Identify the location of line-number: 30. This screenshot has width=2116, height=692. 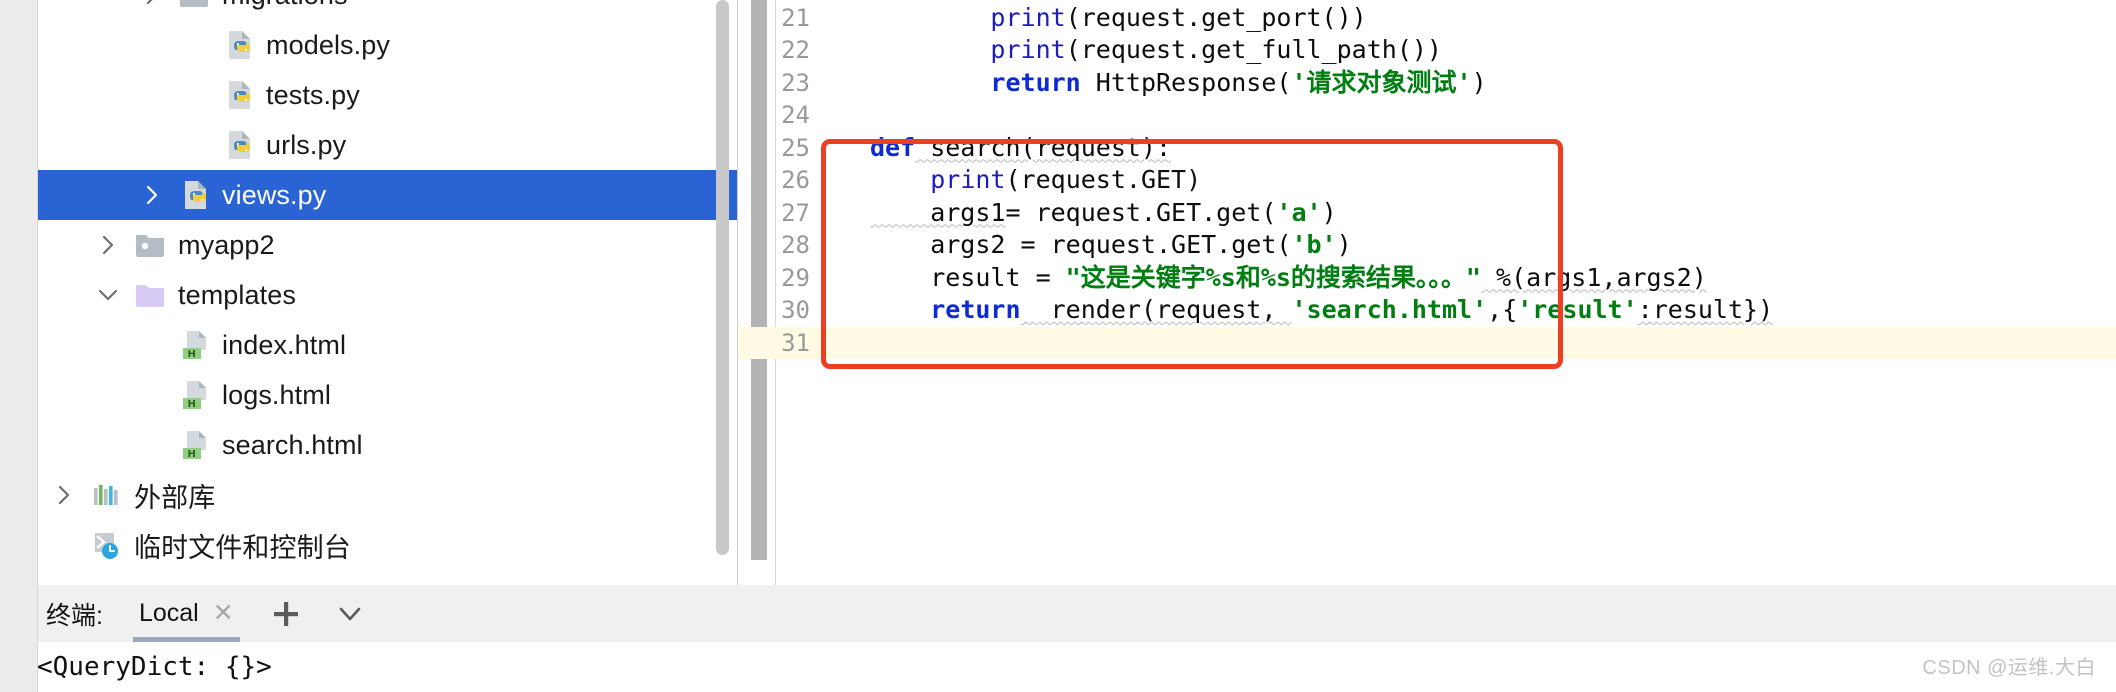
(795, 310).